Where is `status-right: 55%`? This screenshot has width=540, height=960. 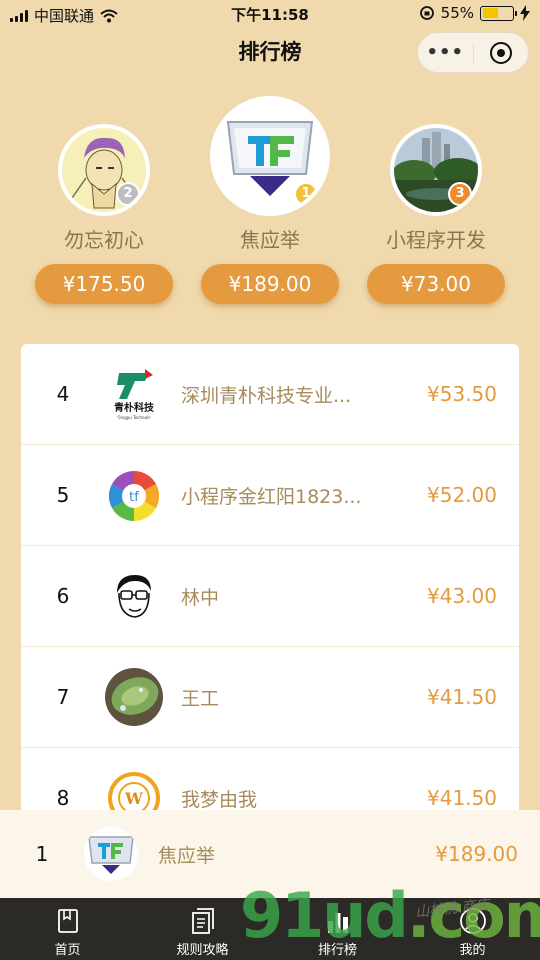 status-right: 55% is located at coordinates (474, 13).